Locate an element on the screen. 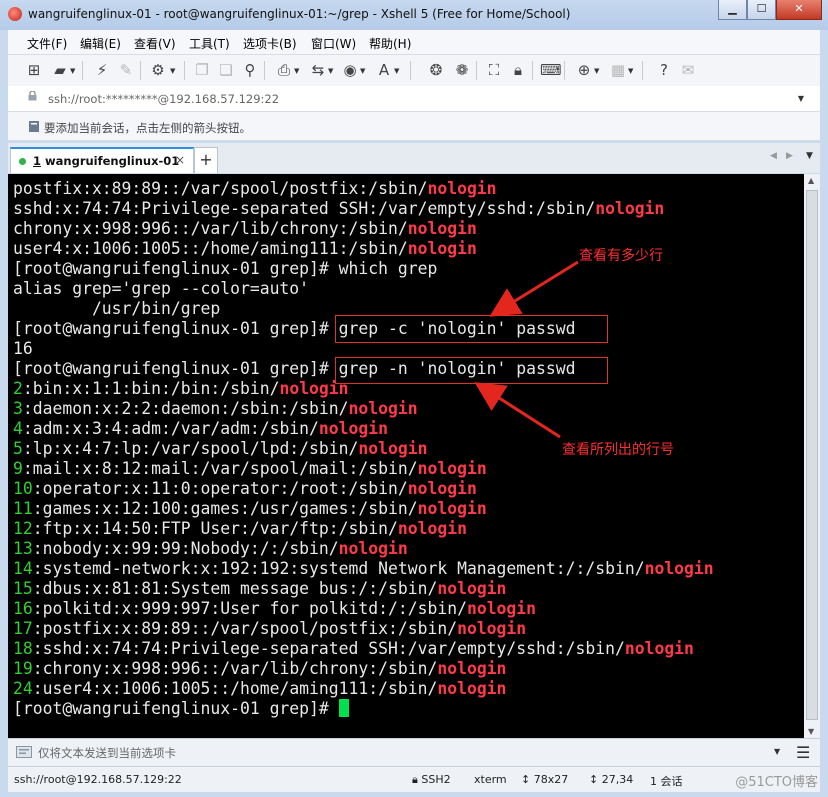 This screenshot has height=797, width=828. annotation-arrows is located at coordinates (526, 349).